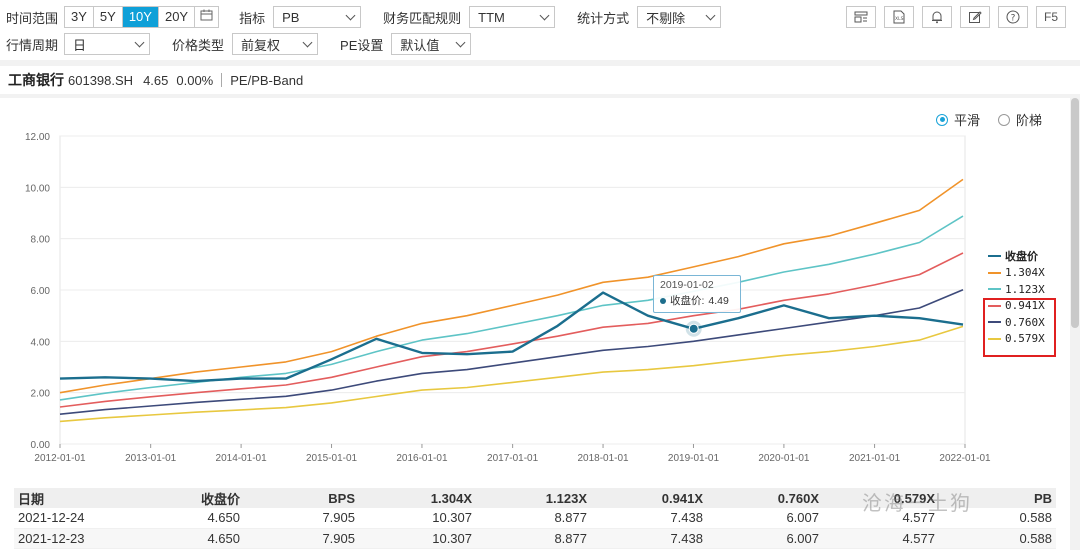  What do you see at coordinates (301, 498) in the screenshot?
I see `col-bps: BPS` at bounding box center [301, 498].